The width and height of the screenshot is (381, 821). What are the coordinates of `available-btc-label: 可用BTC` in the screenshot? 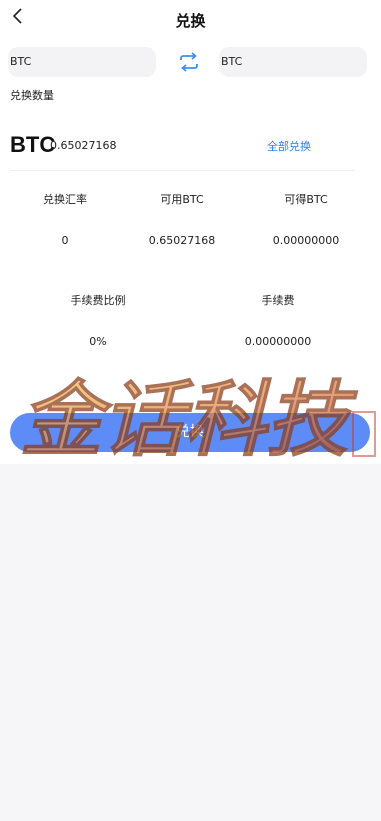 It's located at (182, 199).